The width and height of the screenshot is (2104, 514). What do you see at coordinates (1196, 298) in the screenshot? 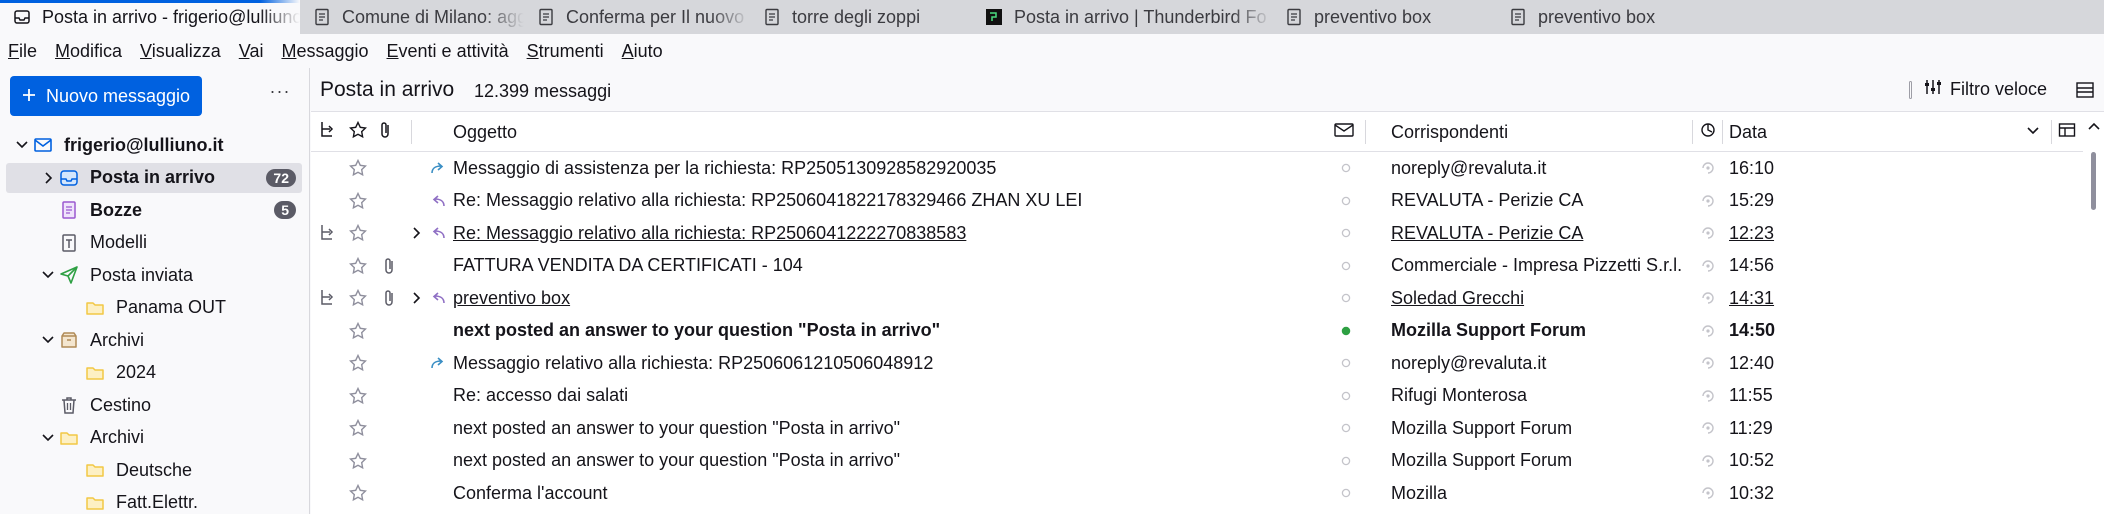
I see `message-row: preventivo box Soledad Grecchi 14:31` at bounding box center [1196, 298].